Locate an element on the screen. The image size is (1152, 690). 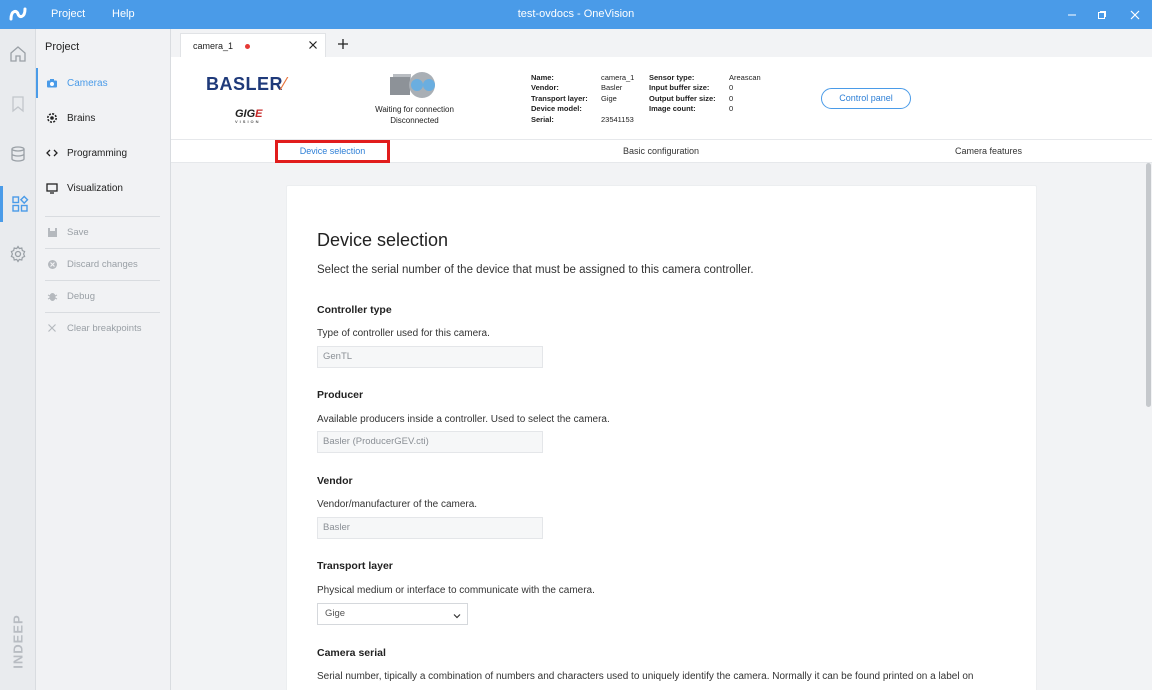
discard-changes-button: Discard changes is located at coordinates (98, 264).